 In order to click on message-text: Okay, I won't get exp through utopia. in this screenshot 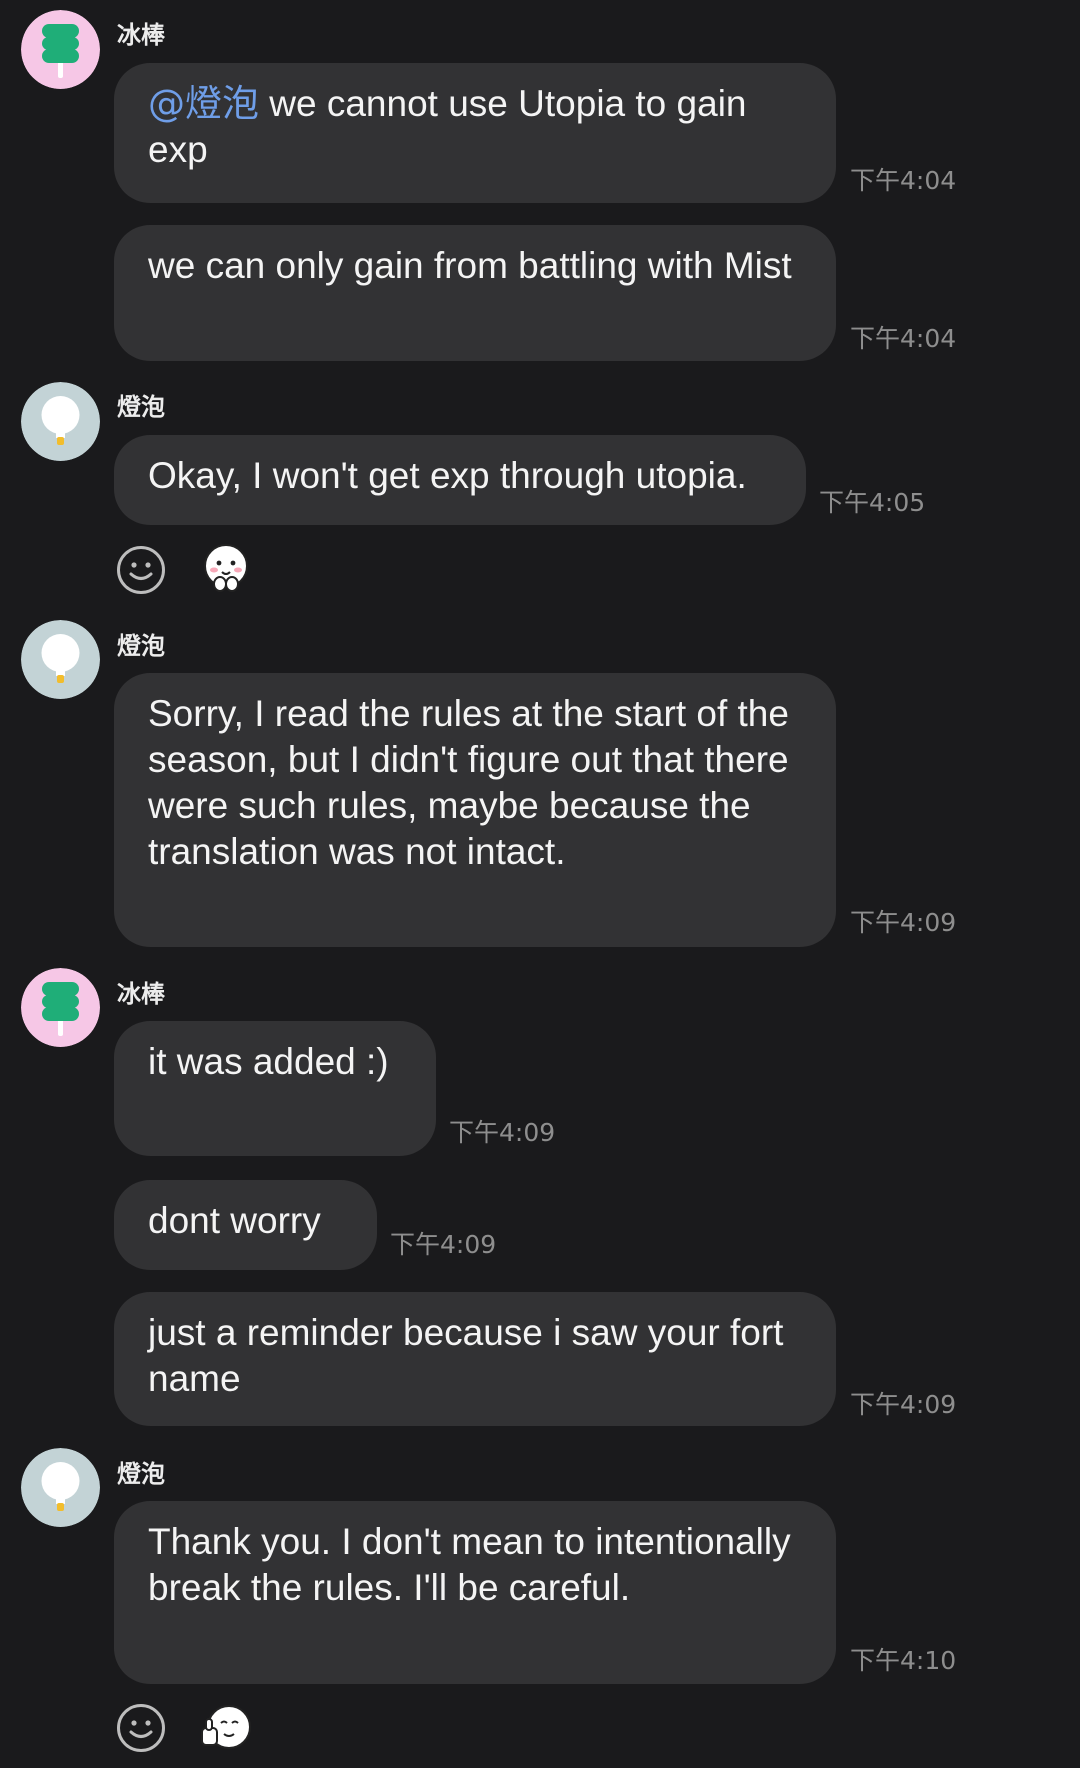, I will do `click(447, 475)`.